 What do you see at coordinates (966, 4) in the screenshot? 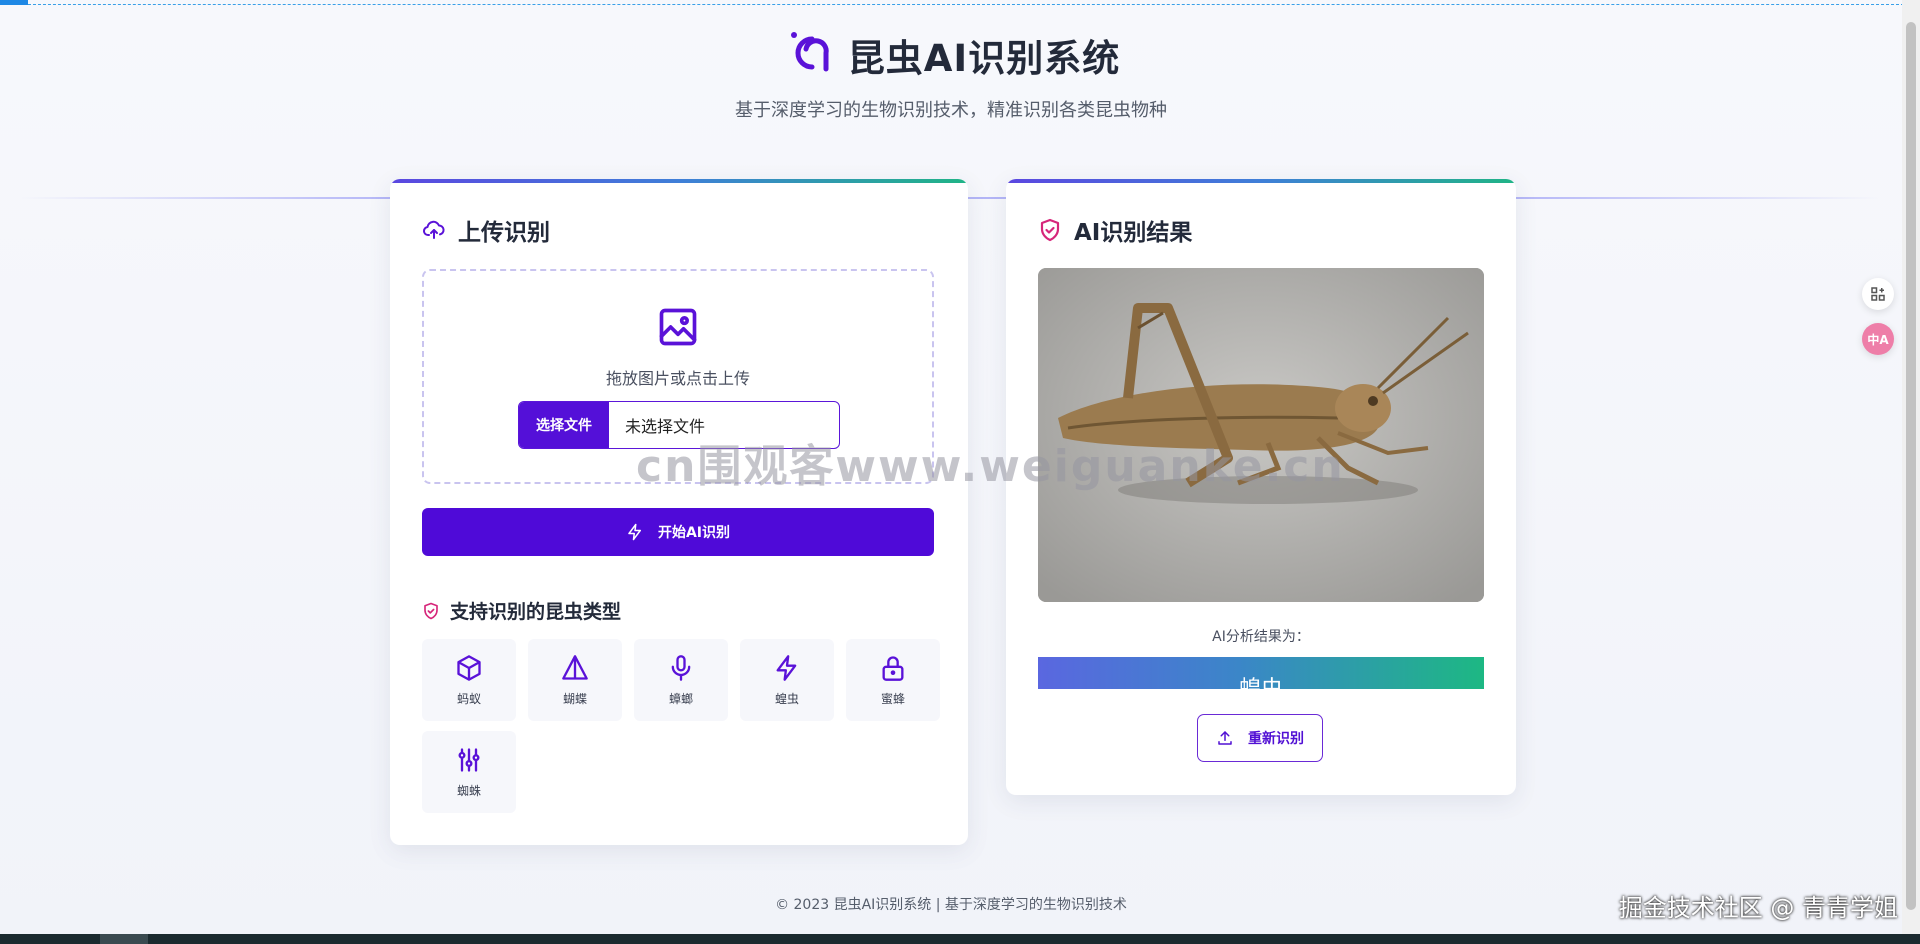
I see `top-dashed-line` at bounding box center [966, 4].